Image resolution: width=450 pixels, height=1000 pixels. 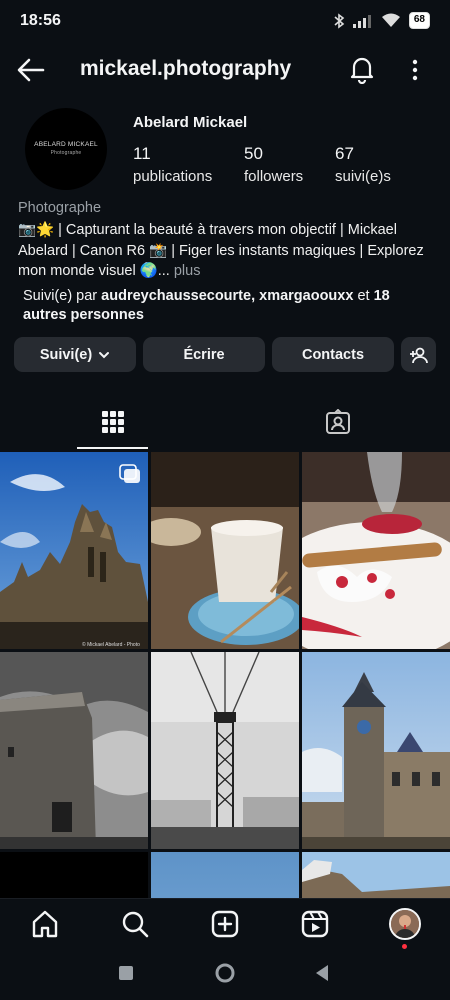 I want to click on bottom-nav, so click(x=225, y=924).